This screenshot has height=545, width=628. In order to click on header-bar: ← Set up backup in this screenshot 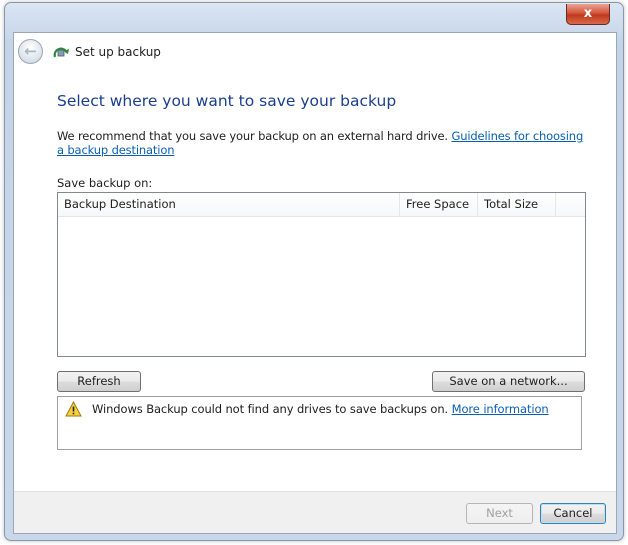, I will do `click(315, 52)`.